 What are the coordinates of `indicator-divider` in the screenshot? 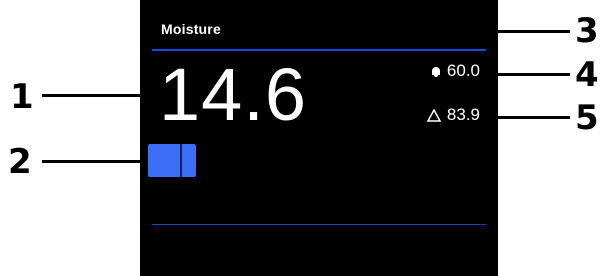 It's located at (181, 160).